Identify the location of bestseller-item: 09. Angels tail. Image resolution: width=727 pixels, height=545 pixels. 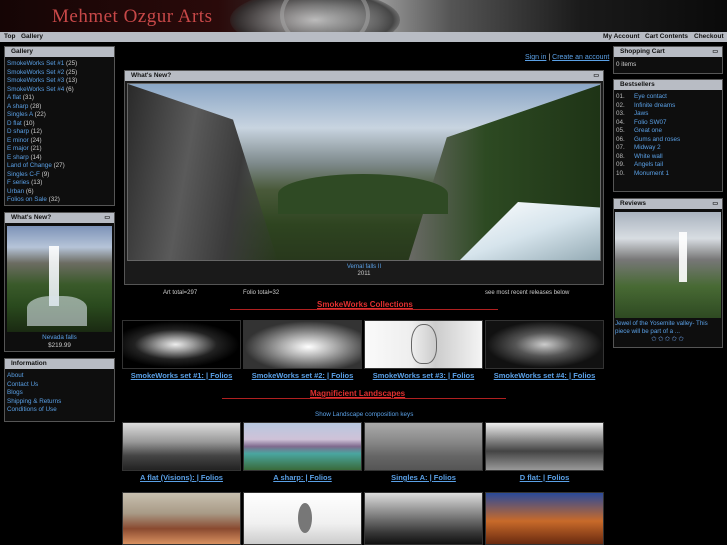
(668, 165).